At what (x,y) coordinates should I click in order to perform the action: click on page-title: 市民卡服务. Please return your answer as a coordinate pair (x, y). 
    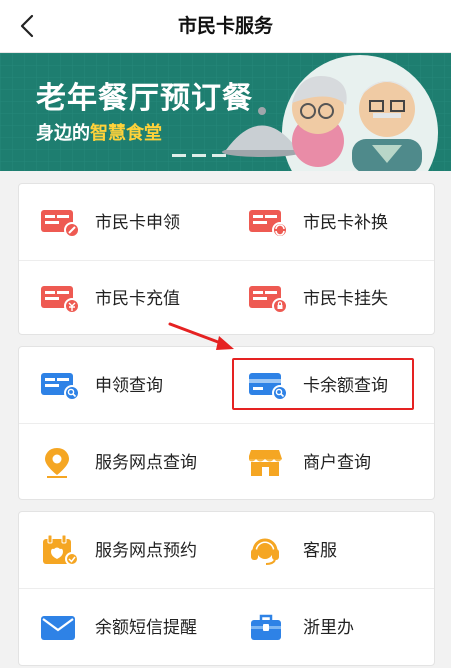
    Looking at the image, I should click on (225, 26).